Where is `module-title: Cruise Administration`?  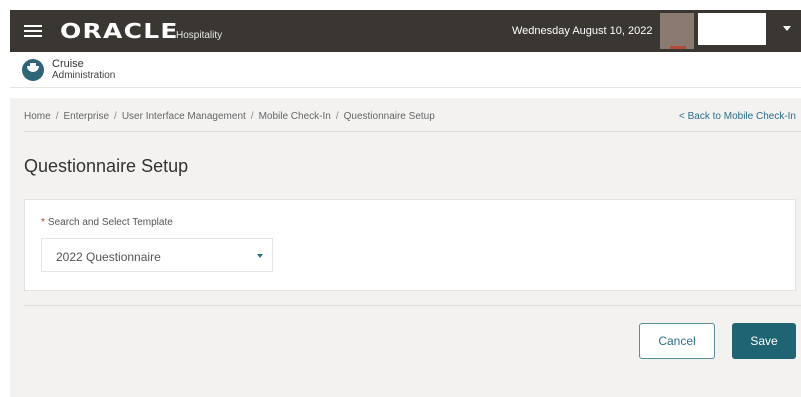
module-title: Cruise Administration is located at coordinates (84, 69).